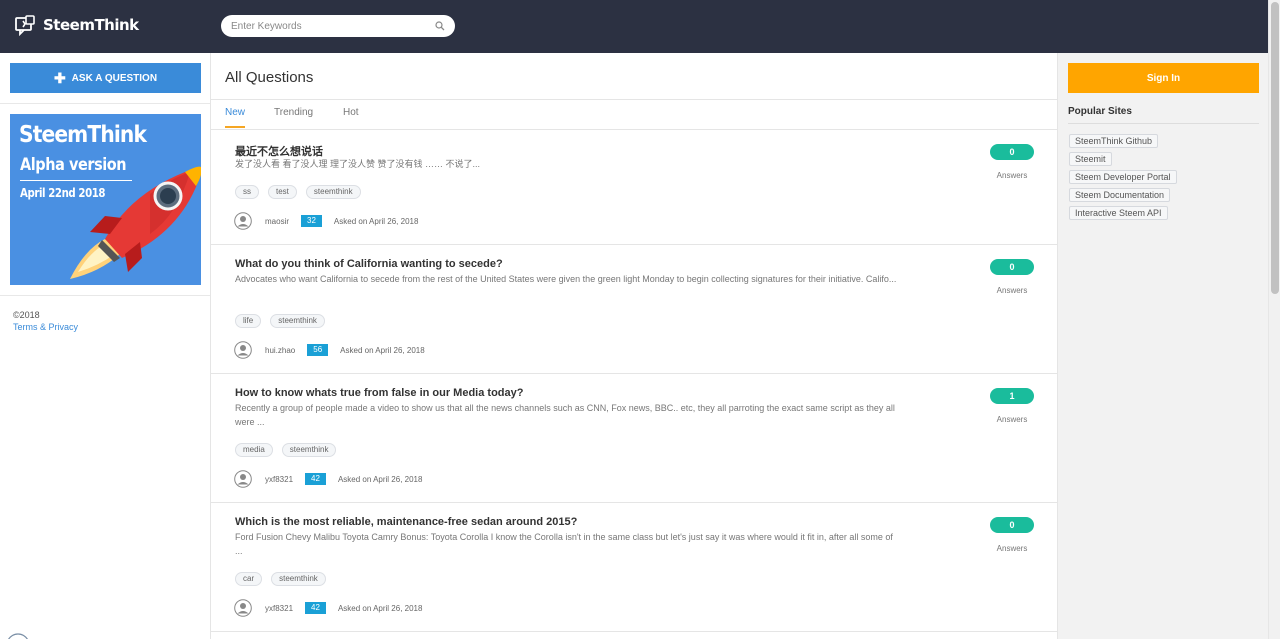  I want to click on tag: life, so click(248, 321).